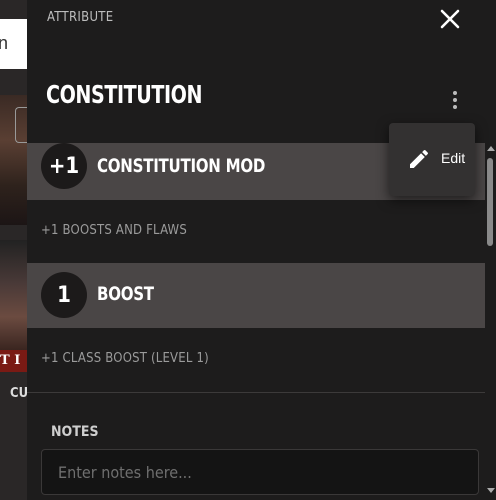  I want to click on background-image-top, so click(13, 160).